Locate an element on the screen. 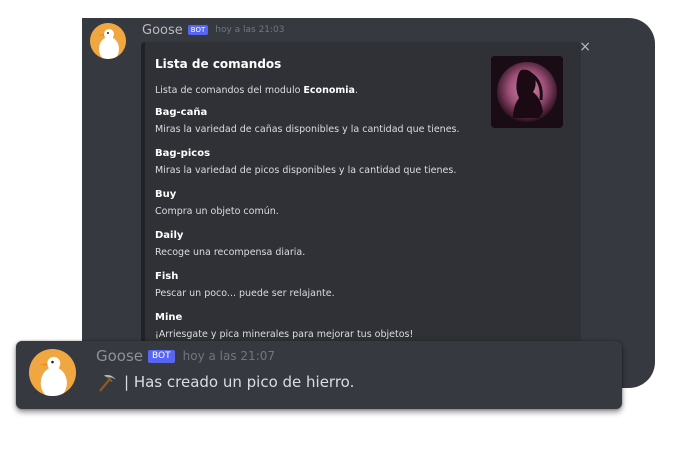  timestamp: hoy a las 21:03 is located at coordinates (250, 30).